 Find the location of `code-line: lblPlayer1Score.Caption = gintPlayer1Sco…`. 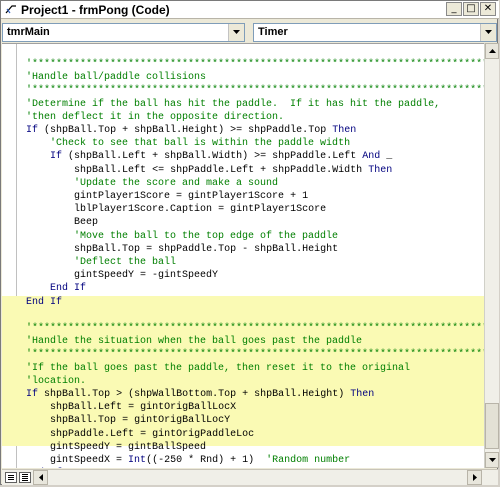

code-line: lblPlayer1Score.Caption = gintPlayer1Sco… is located at coordinates (176, 209).